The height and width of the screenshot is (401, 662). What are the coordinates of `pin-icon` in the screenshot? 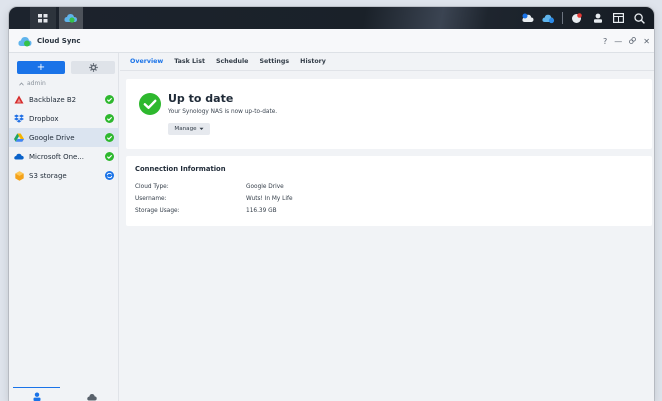 It's located at (633, 40).